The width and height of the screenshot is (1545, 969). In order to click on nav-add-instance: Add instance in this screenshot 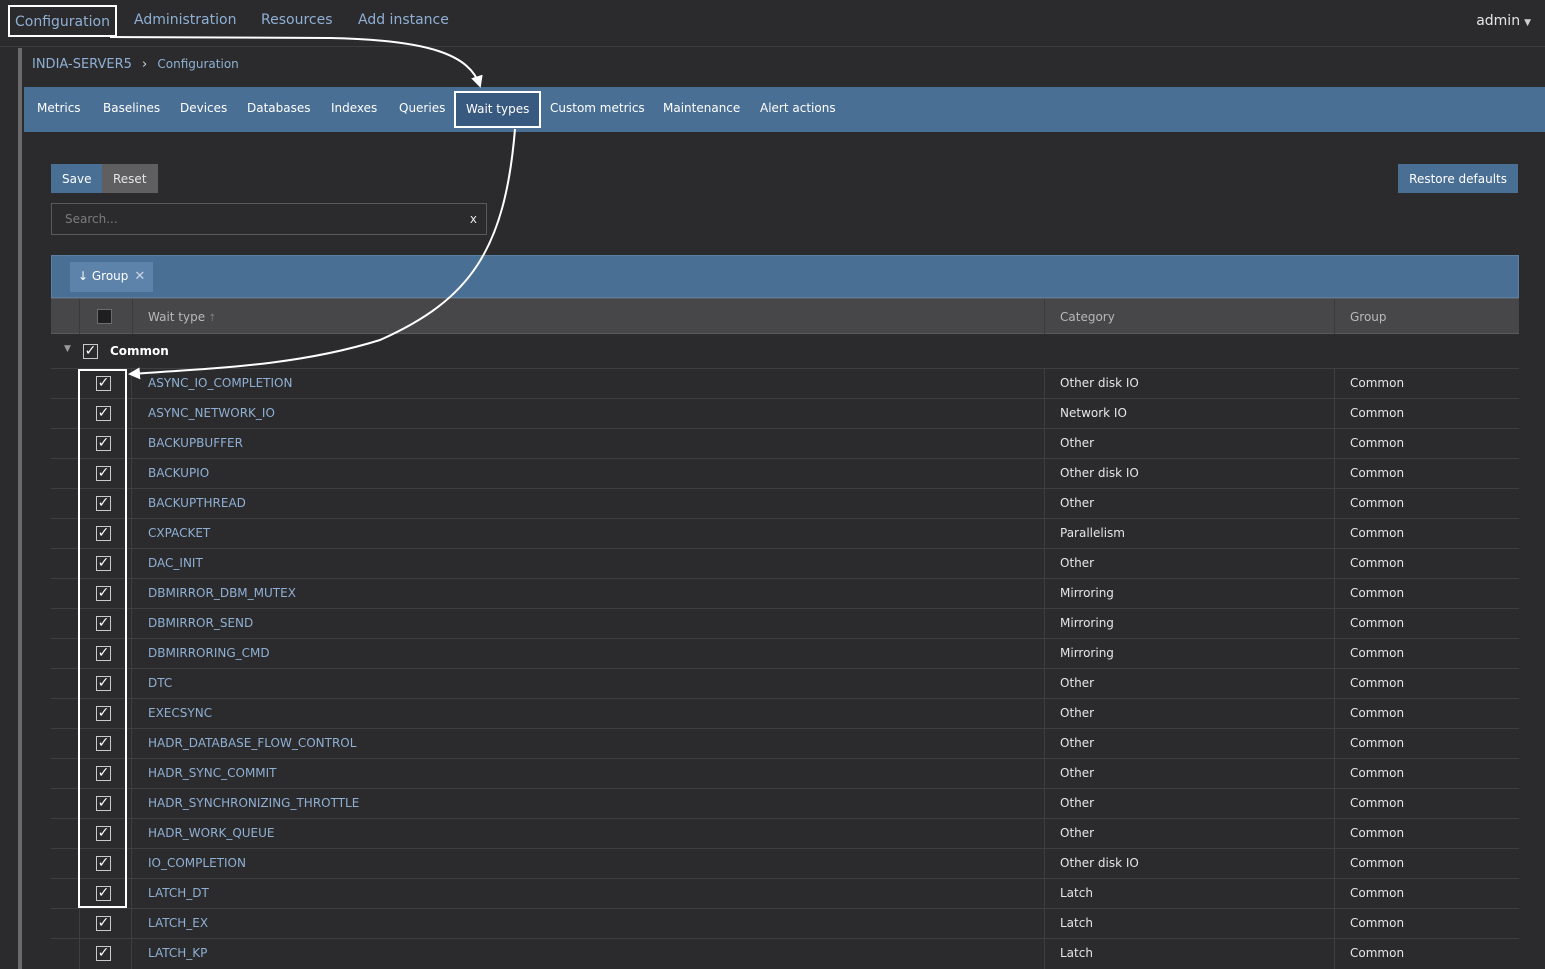, I will do `click(403, 20)`.